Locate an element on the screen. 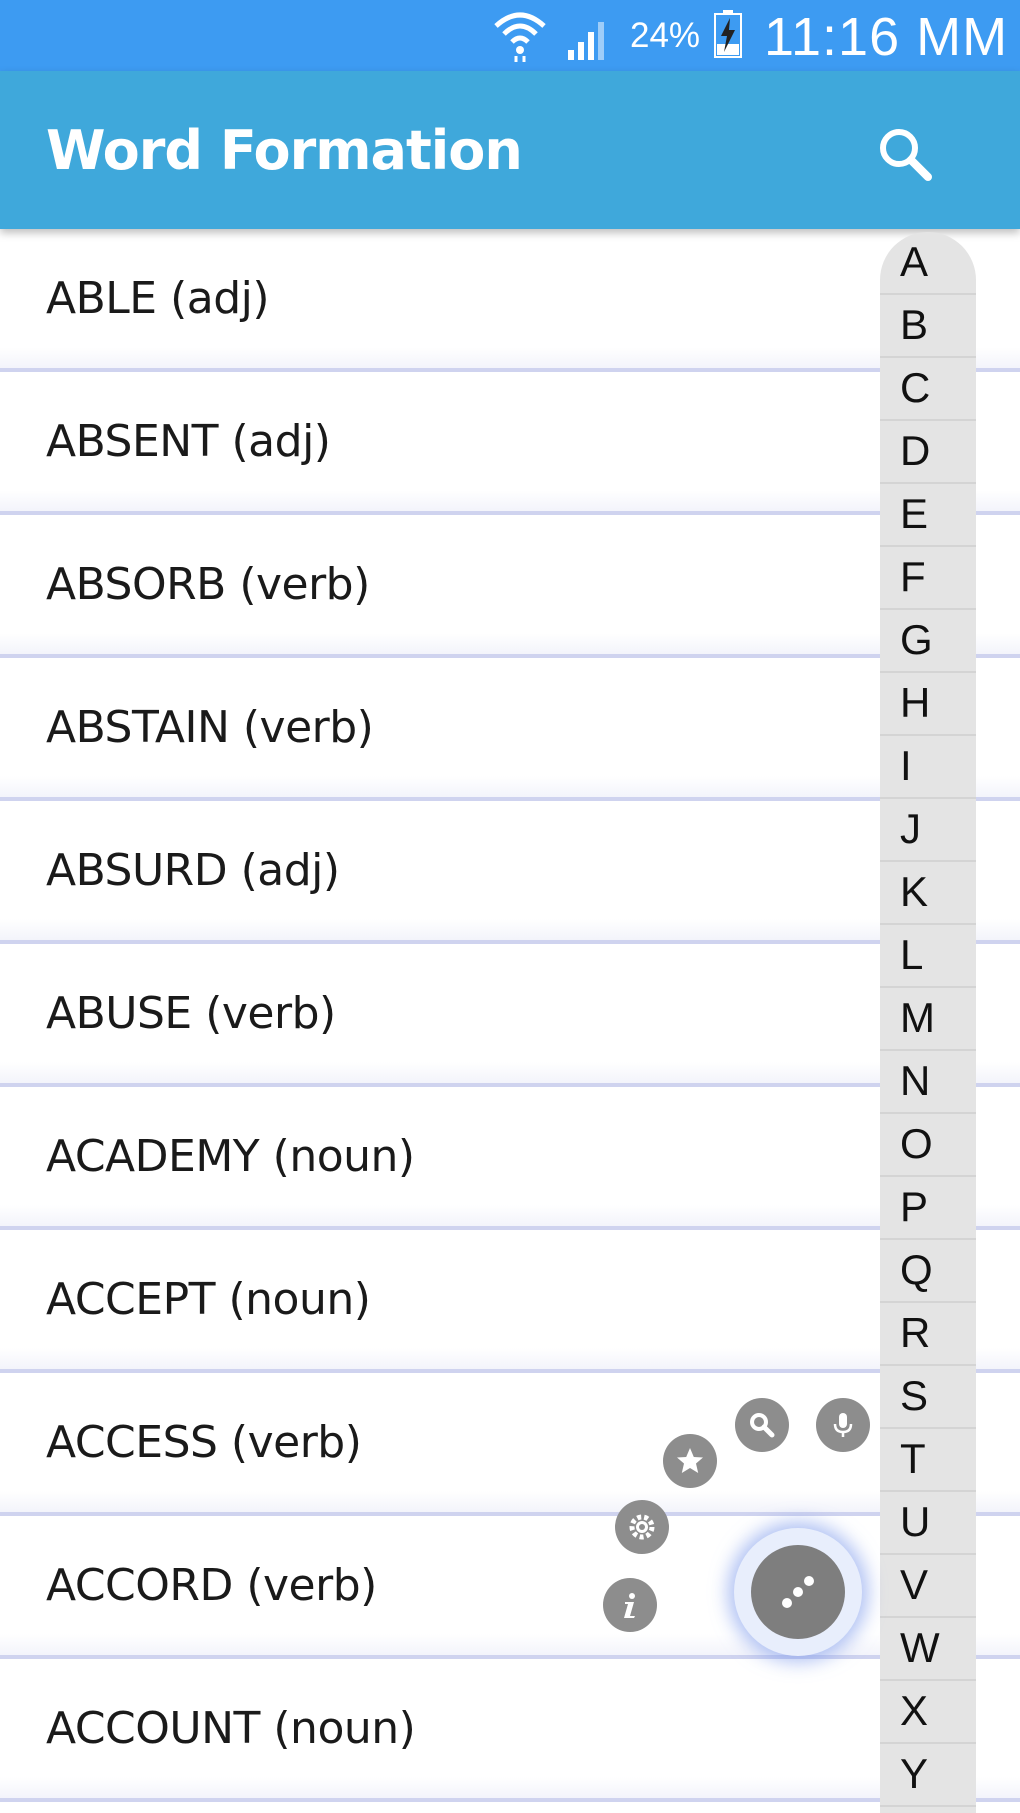 The image size is (1020, 1813). voice-button is located at coordinates (843, 1425).